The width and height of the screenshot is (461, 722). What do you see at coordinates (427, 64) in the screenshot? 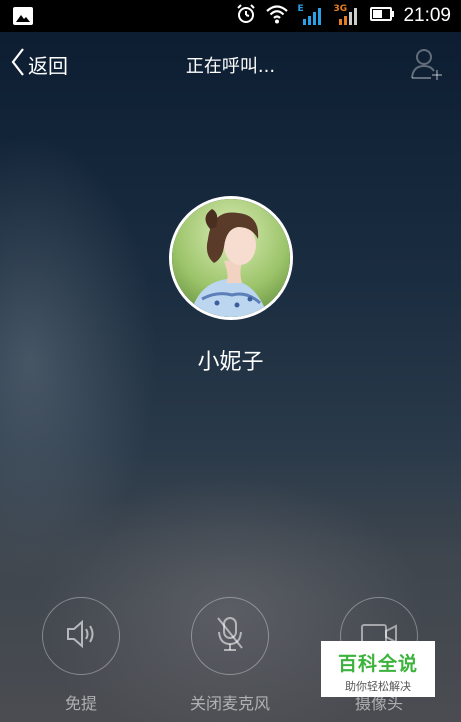
I see `add-contact-icon` at bounding box center [427, 64].